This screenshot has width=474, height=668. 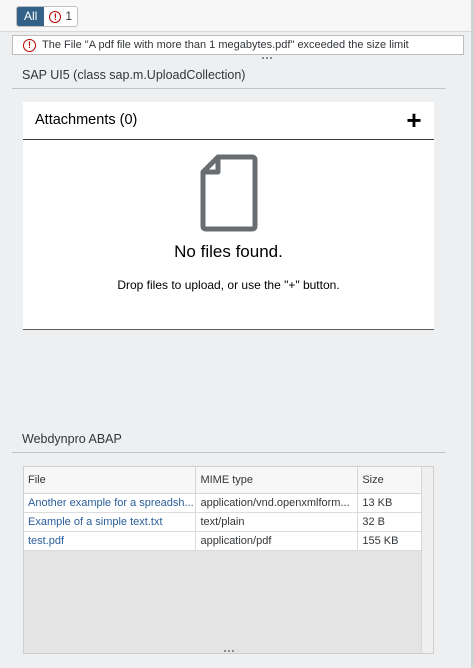 I want to click on no-data-title: No files found., so click(x=228, y=251).